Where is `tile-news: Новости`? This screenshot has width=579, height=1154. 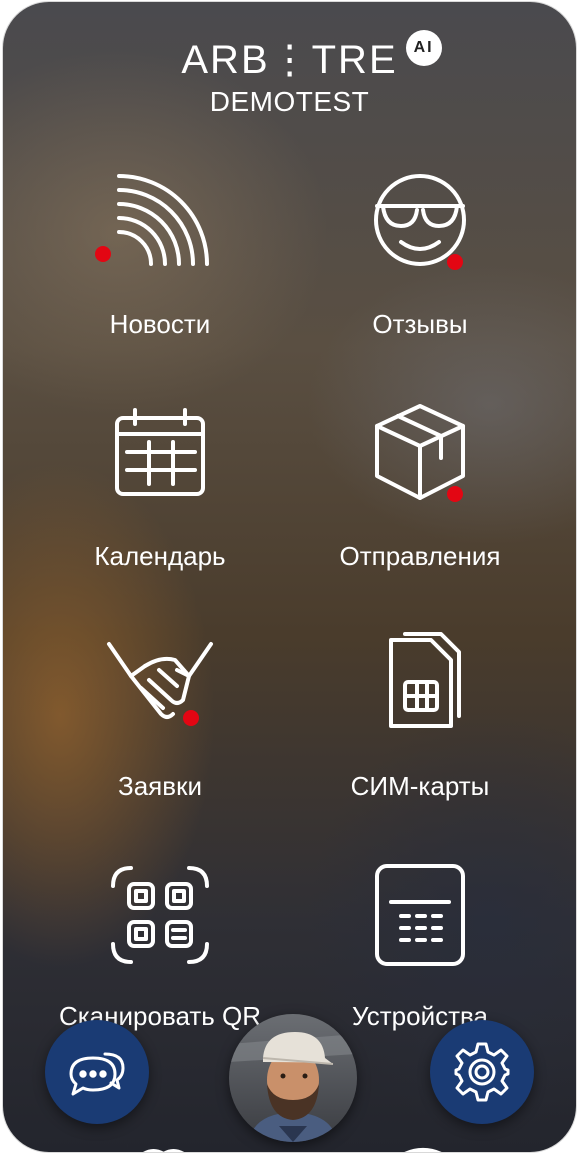
tile-news: Новости is located at coordinates (160, 254).